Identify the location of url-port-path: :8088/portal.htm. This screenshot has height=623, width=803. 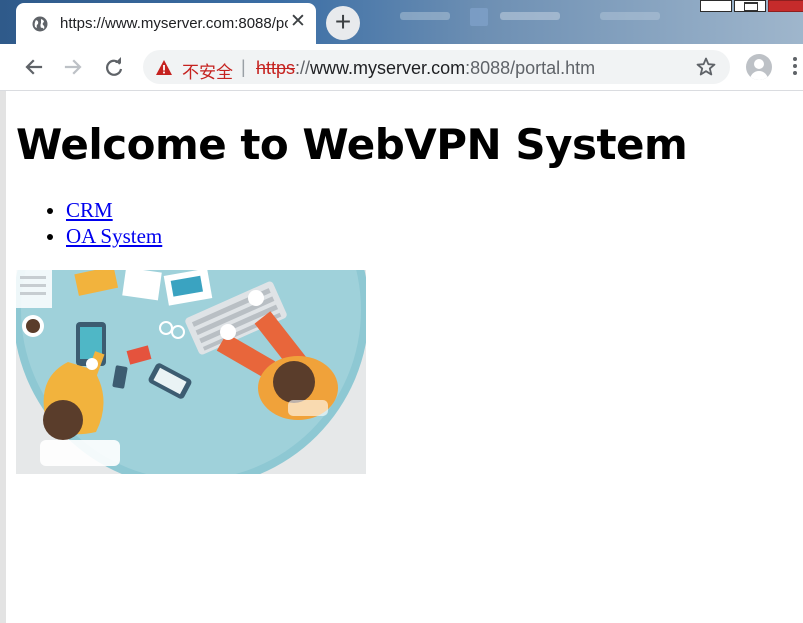
(530, 68).